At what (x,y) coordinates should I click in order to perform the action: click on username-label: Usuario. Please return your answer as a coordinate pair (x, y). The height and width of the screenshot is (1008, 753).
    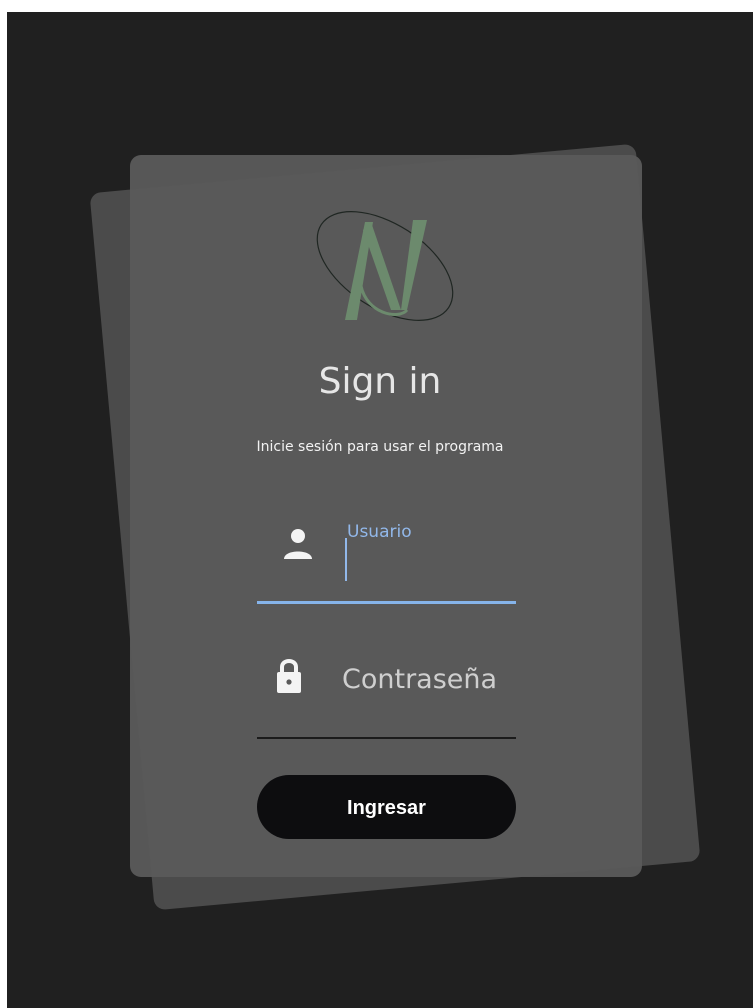
    Looking at the image, I should click on (379, 532).